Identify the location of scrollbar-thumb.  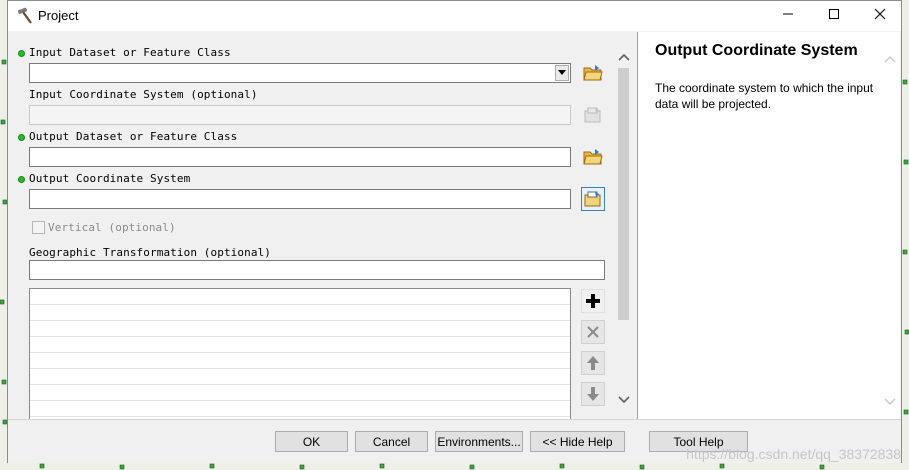
(623, 194).